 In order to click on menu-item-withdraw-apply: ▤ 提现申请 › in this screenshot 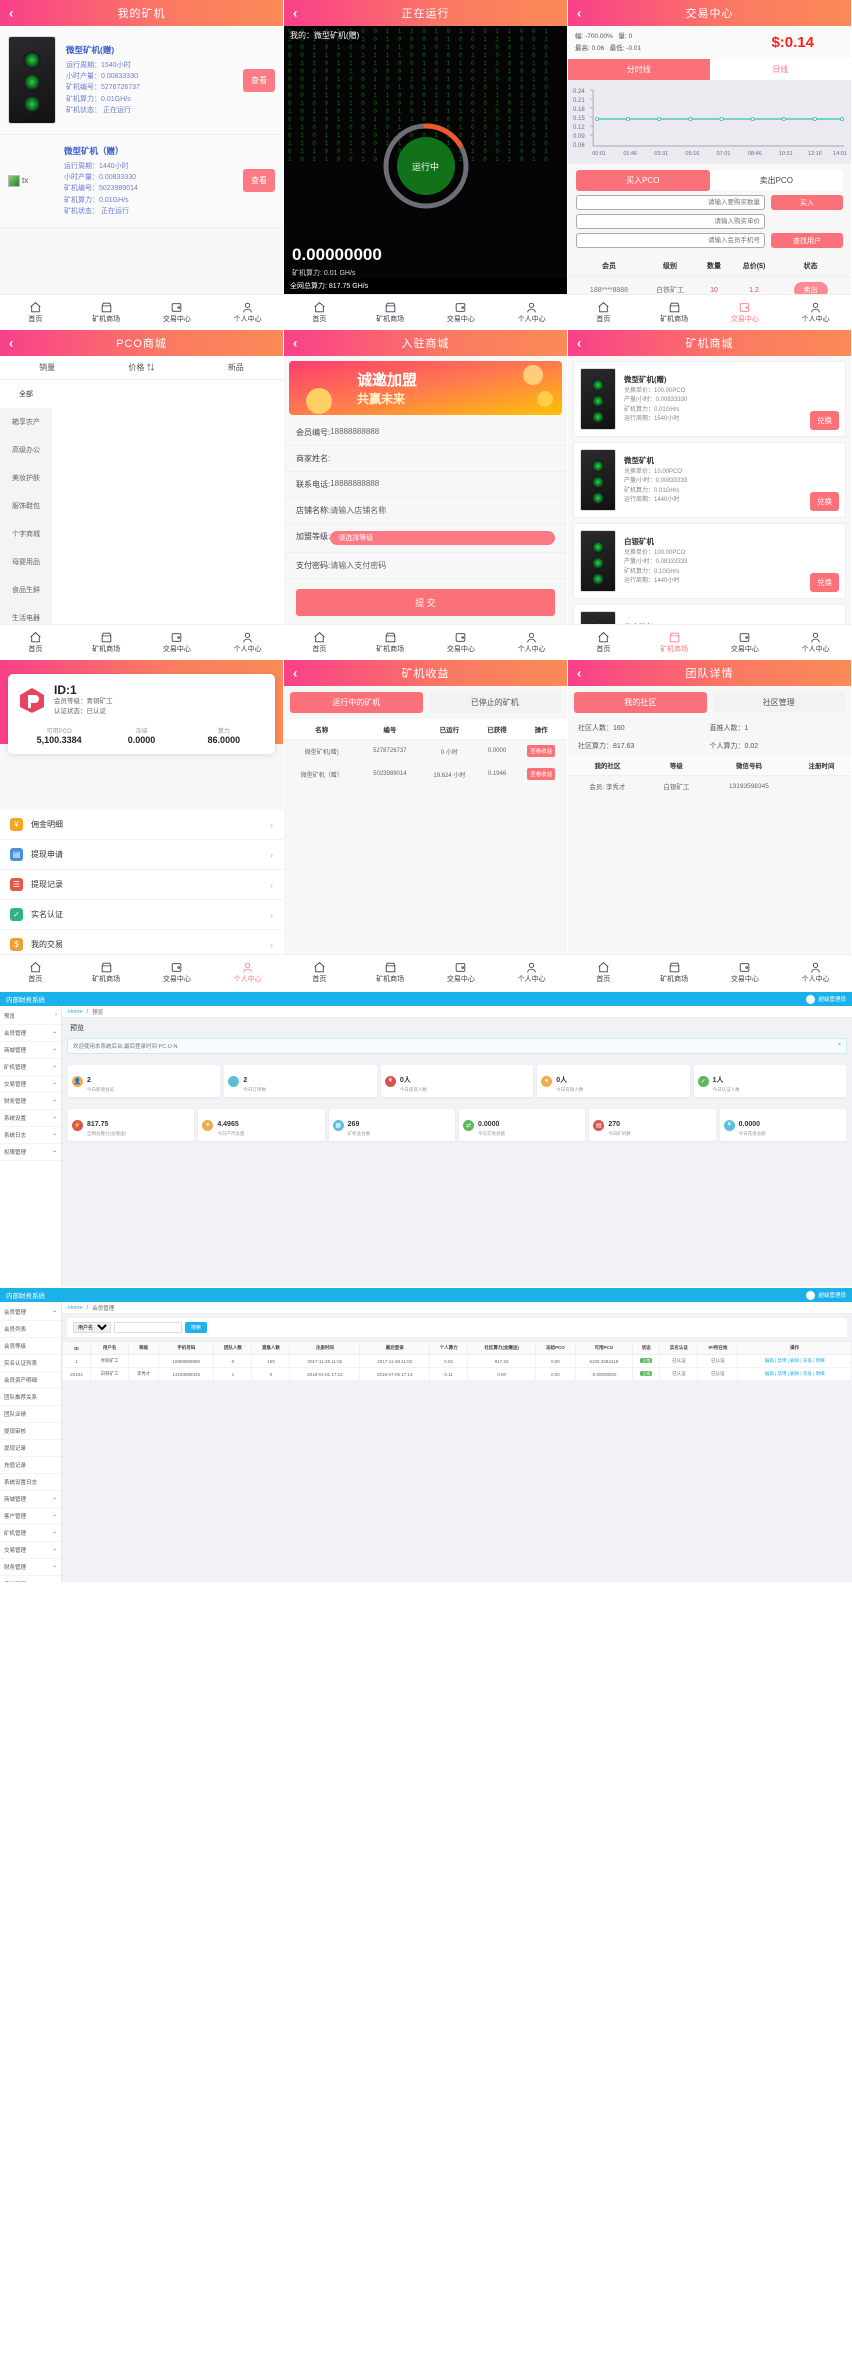, I will do `click(141, 855)`.